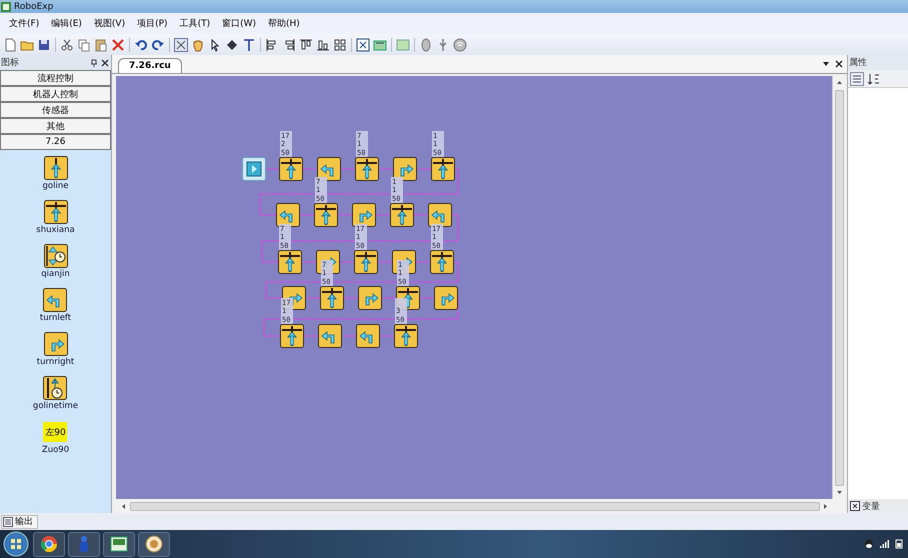  Describe the element at coordinates (141, 45) in the screenshot. I see `undo-icon` at that location.